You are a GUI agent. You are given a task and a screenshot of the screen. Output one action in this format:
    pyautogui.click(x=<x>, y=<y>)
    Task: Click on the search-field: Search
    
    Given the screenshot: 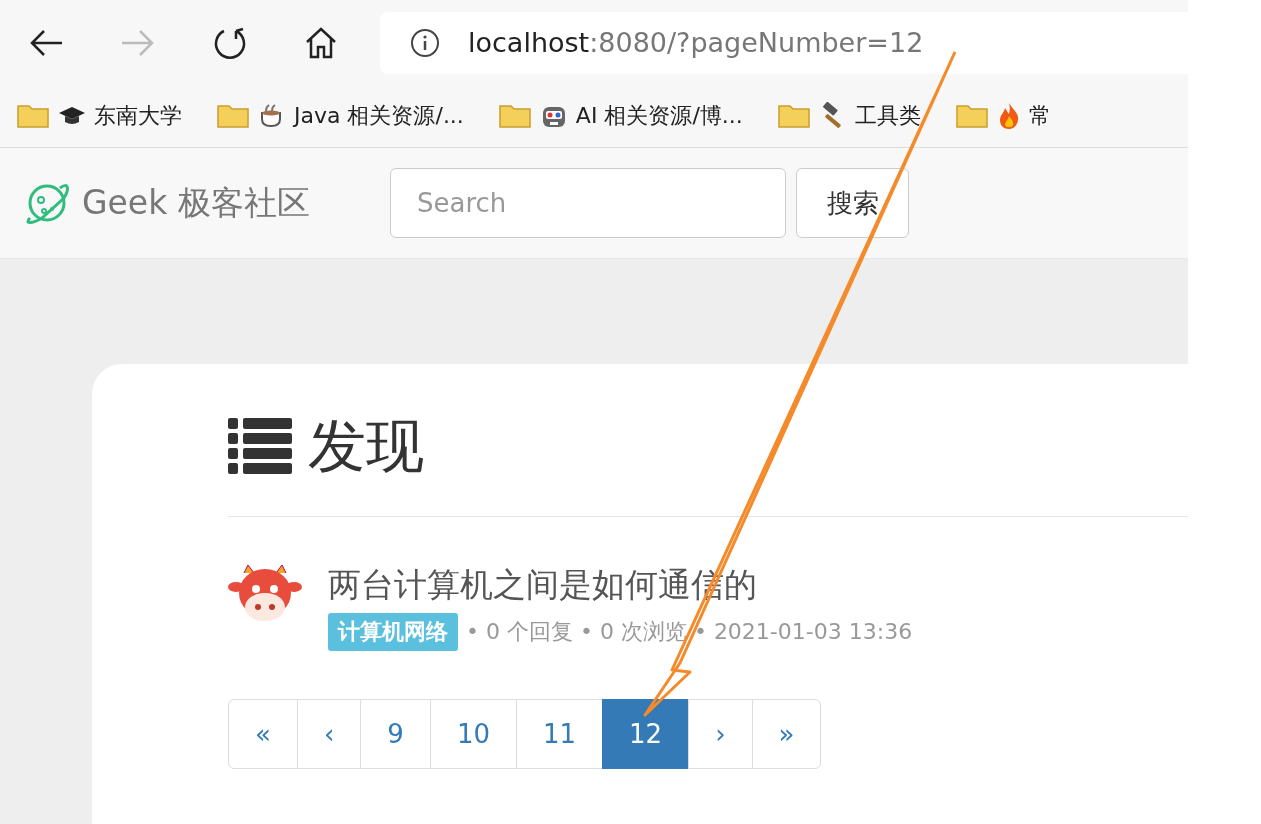 What is the action you would take?
    pyautogui.click(x=588, y=203)
    